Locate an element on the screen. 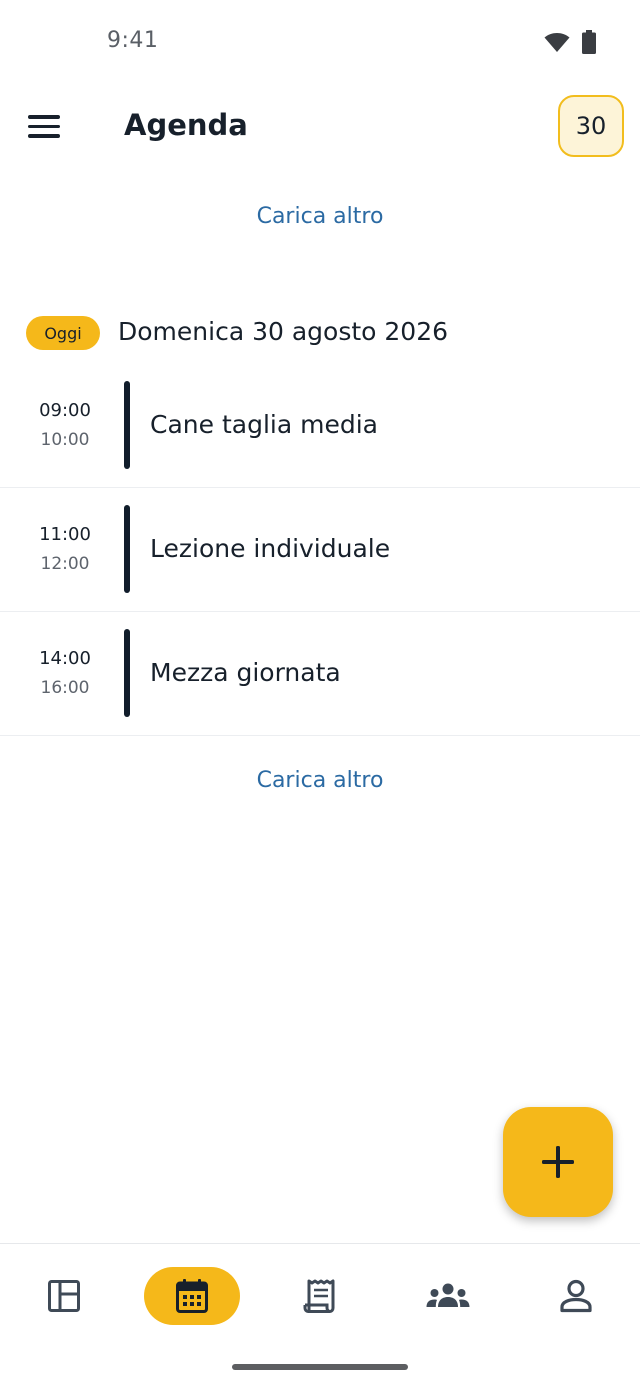  menu-button is located at coordinates (46, 127).